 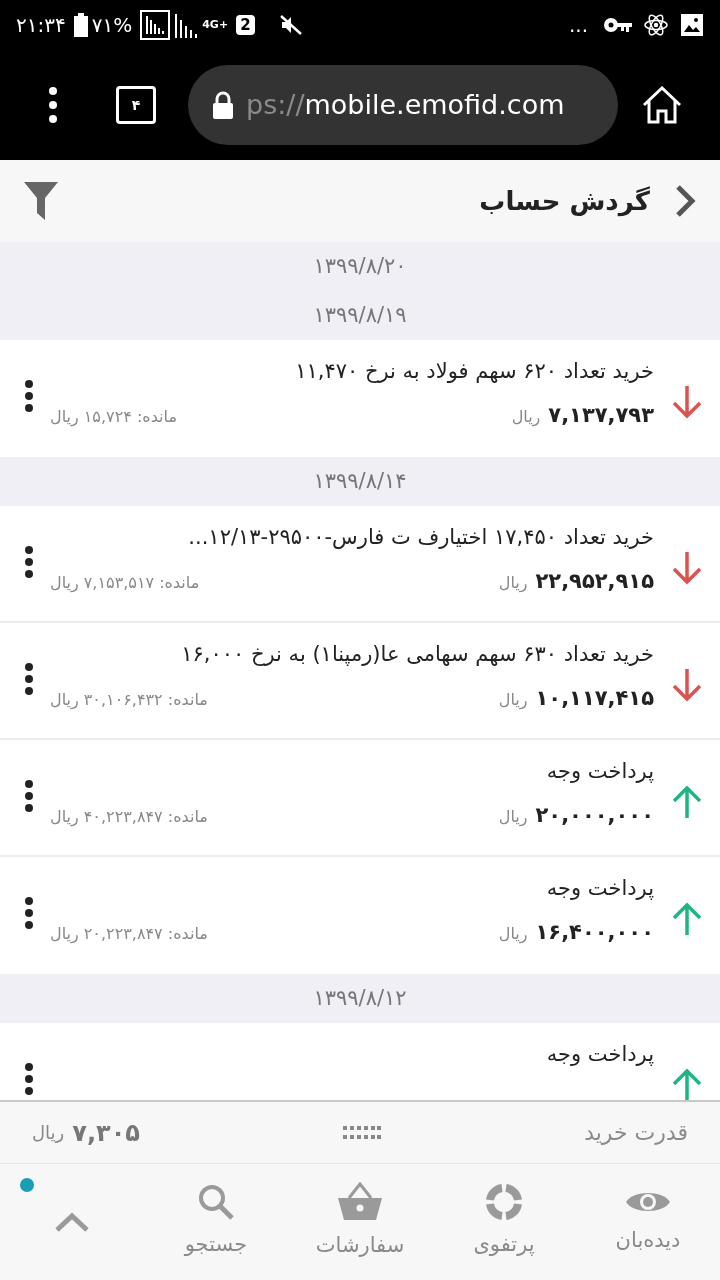 What do you see at coordinates (360, 564) in the screenshot?
I see `transaction-row: خرید تعداد ۱۷,۴۵۰ اختیارف ت فارس-۲۹۵۰۰-۱۲/۱۳... ۲۲,۹۵۲,۹۱۵ ریال مانده: ۷,۱۵۳,۵۱۷ ریال` at bounding box center [360, 564].